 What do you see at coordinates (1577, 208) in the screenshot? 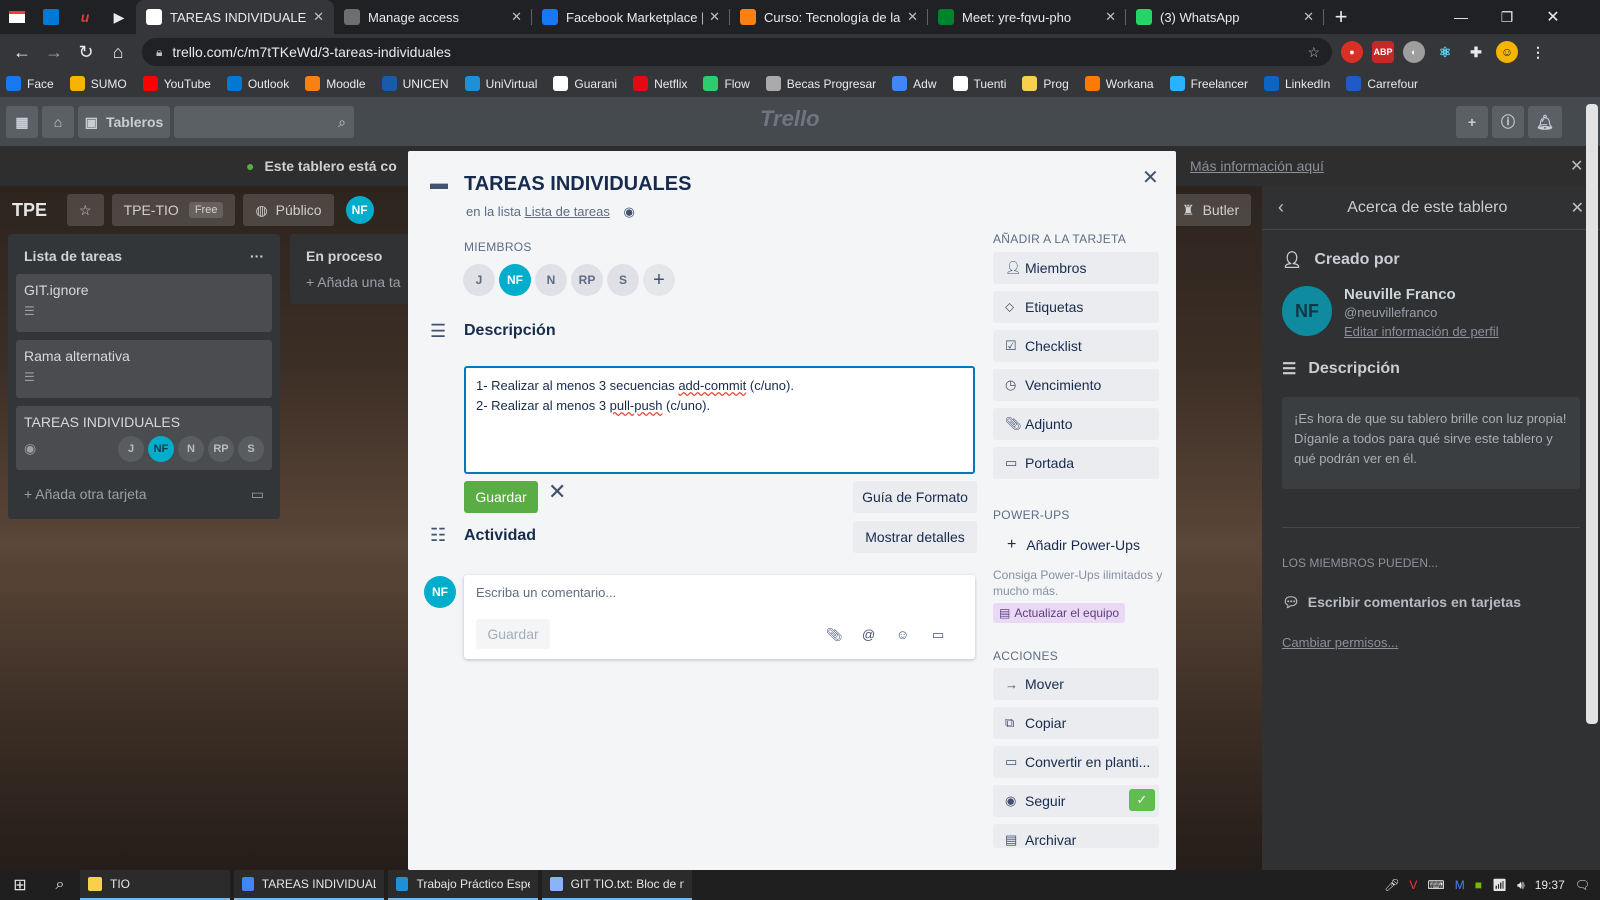
I see `panel-close-icon: ✕` at bounding box center [1577, 208].